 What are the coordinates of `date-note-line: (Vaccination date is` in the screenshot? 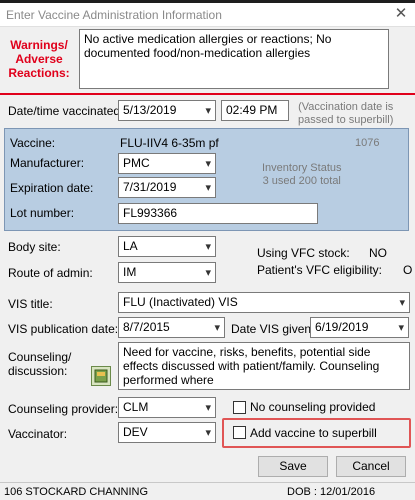 It's located at (346, 107).